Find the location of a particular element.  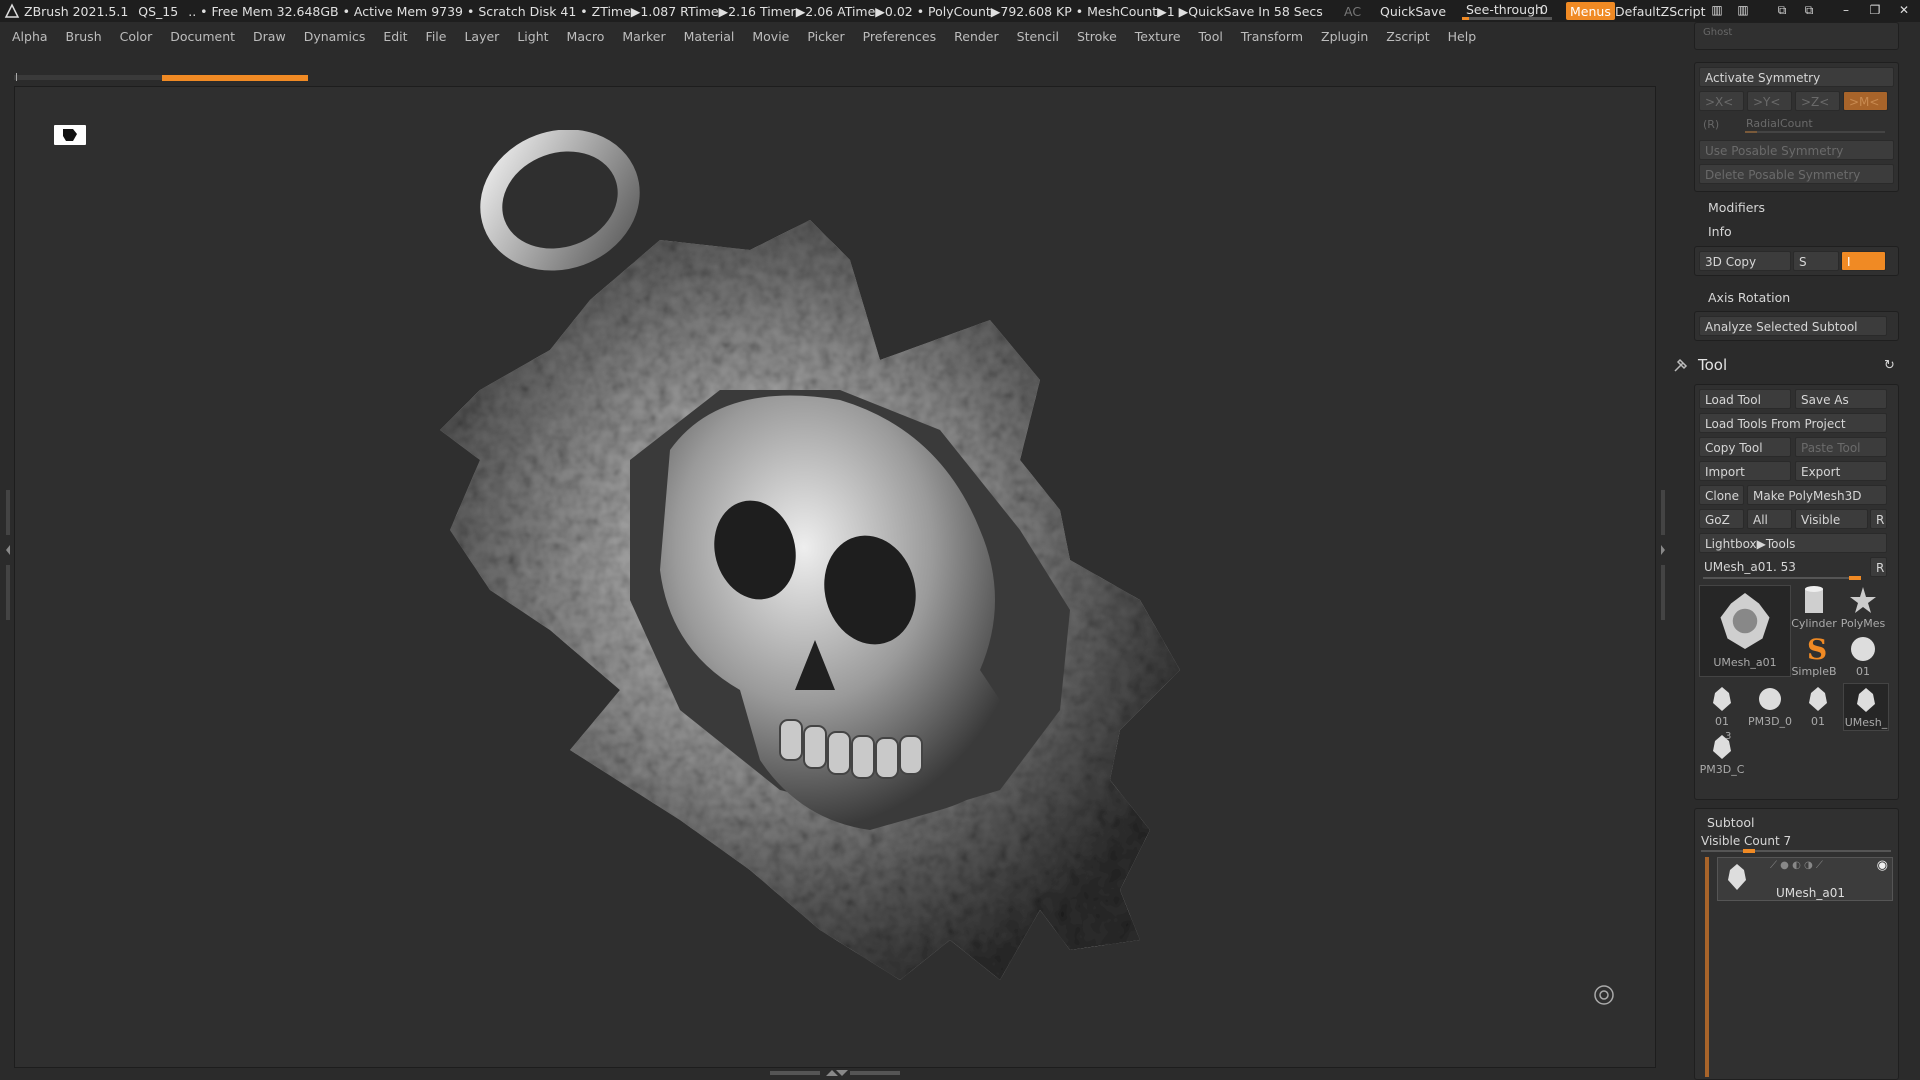

export-button: Export is located at coordinates (1841, 471).